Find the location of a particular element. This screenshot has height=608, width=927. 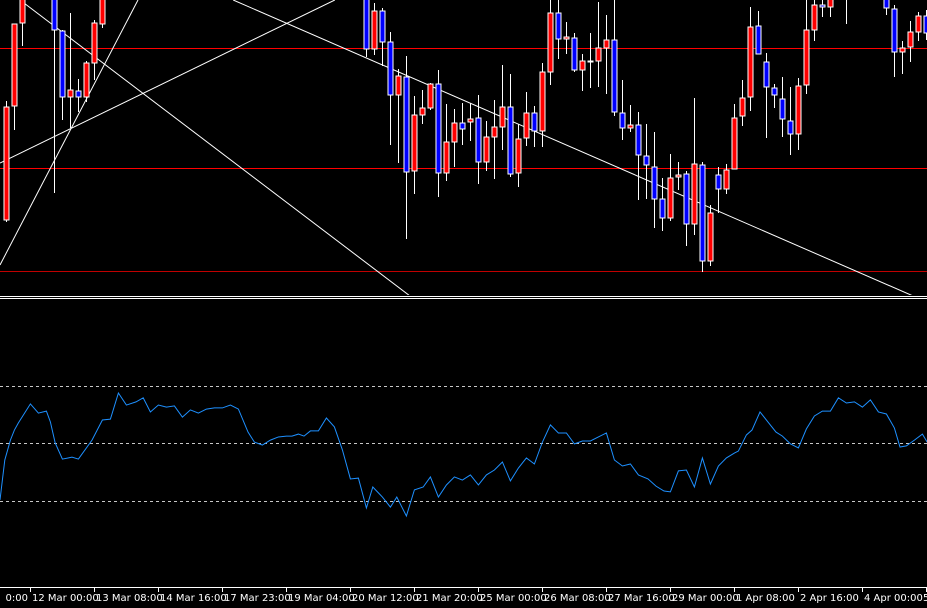

x-tick-label: 4 Apr 00:00 is located at coordinates (893, 598).